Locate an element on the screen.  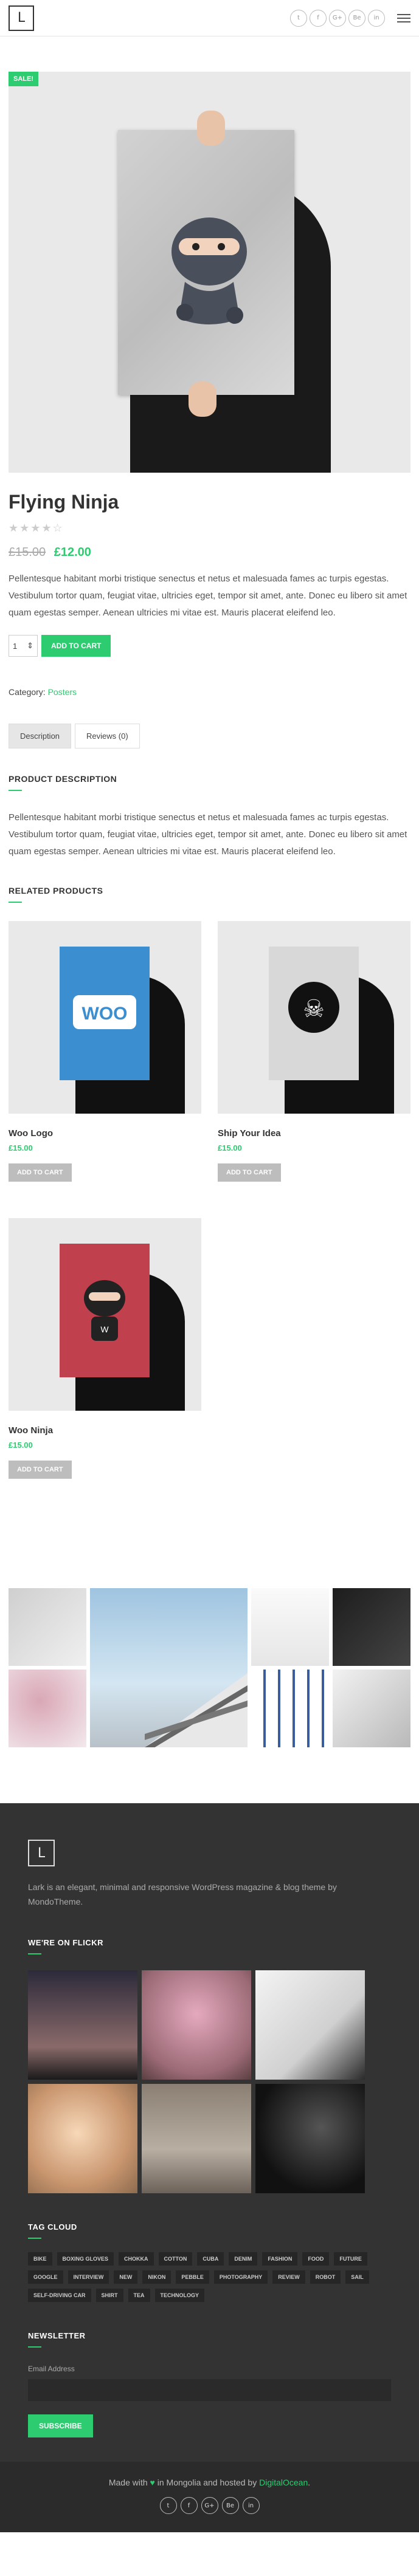
product-thumbnail: W is located at coordinates (105, 1315).